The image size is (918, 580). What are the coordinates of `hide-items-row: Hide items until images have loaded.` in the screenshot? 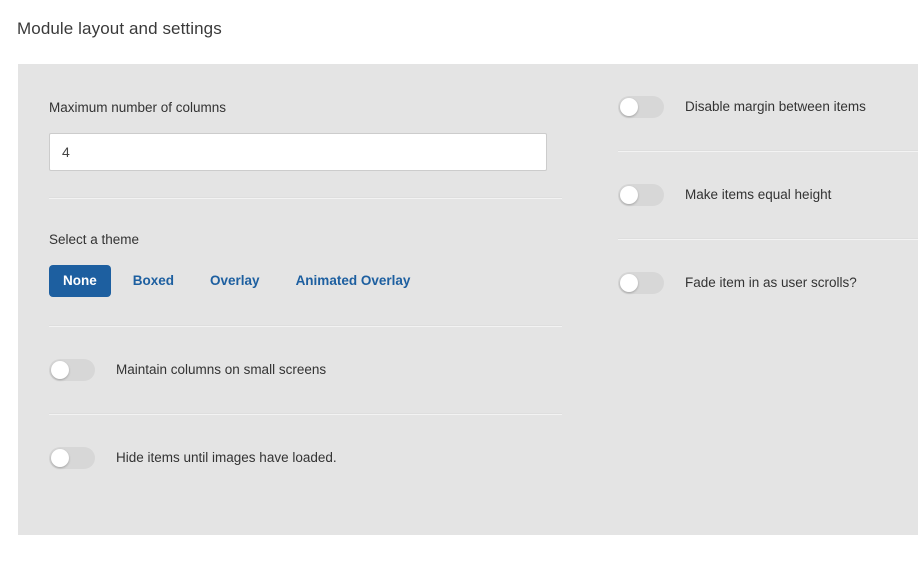 It's located at (324, 458).